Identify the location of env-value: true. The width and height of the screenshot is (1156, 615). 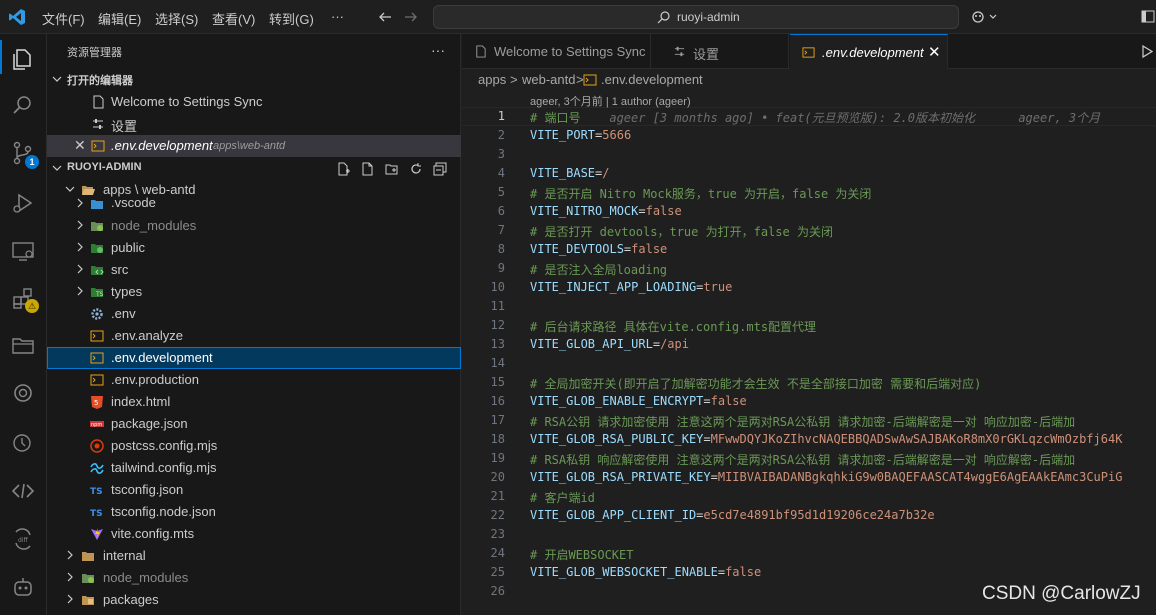
(718, 287).